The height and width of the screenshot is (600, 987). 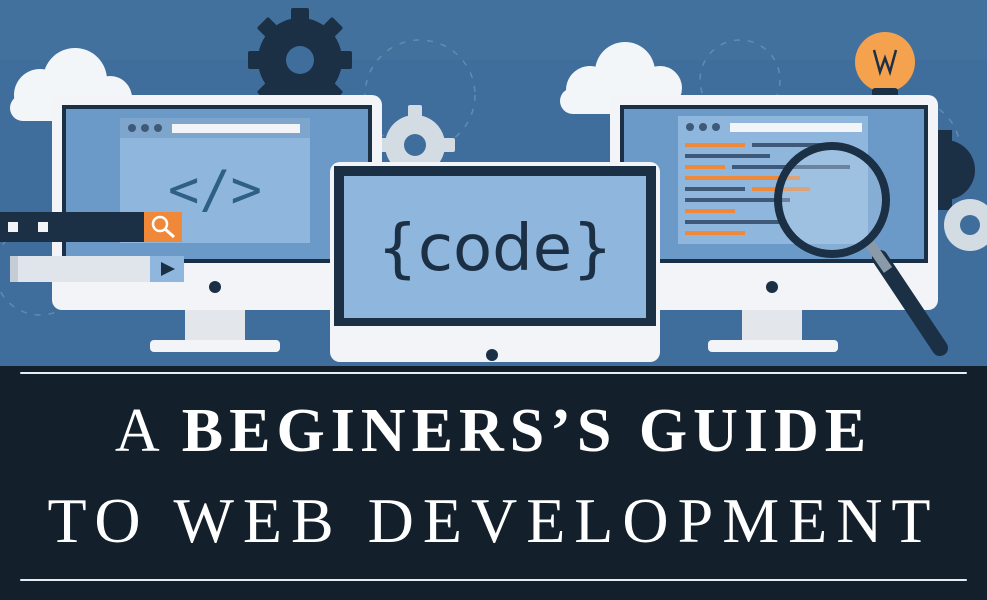 What do you see at coordinates (493, 520) in the screenshot?
I see `title-line-2: TO WEB DEVELOPMENT` at bounding box center [493, 520].